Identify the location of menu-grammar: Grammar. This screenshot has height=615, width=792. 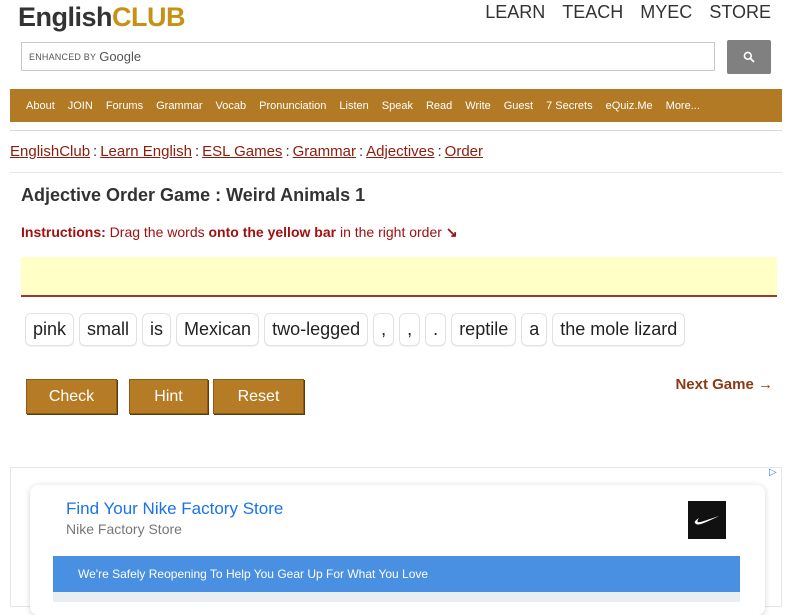
(179, 106).